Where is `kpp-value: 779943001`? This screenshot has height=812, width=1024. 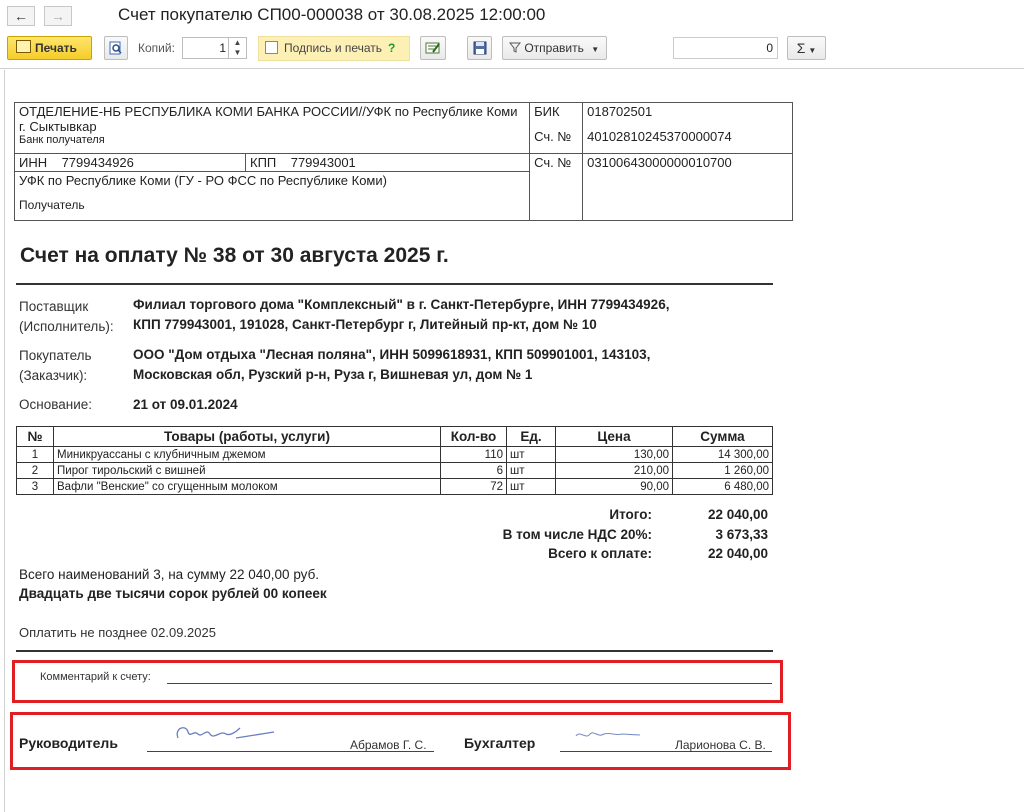
kpp-value: 779943001 is located at coordinates (323, 162).